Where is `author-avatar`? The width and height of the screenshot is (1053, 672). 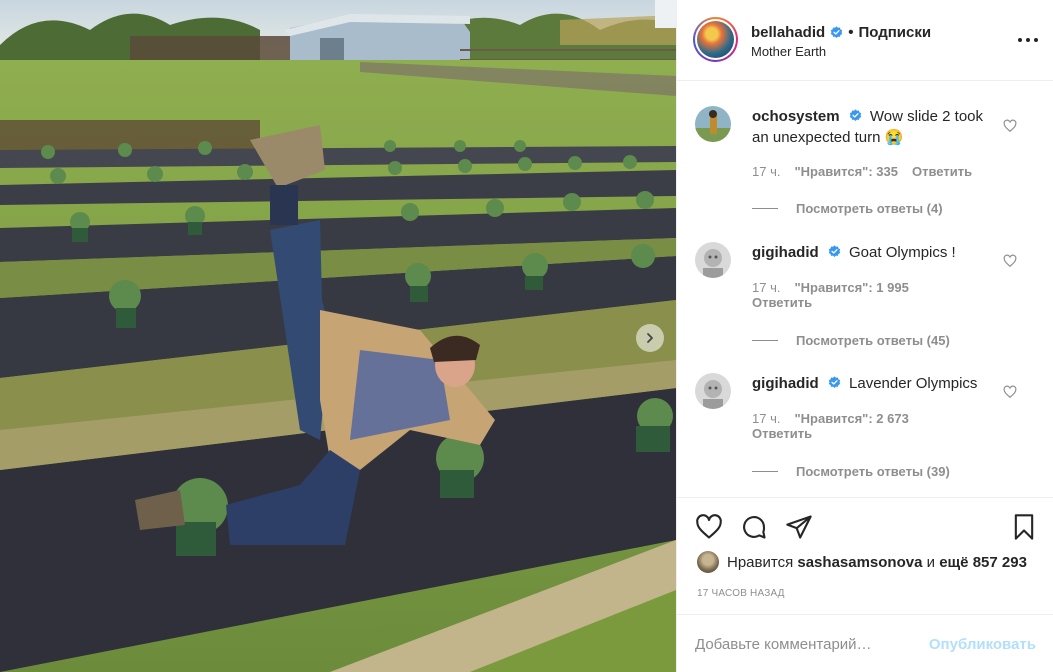
author-avatar is located at coordinates (715, 39).